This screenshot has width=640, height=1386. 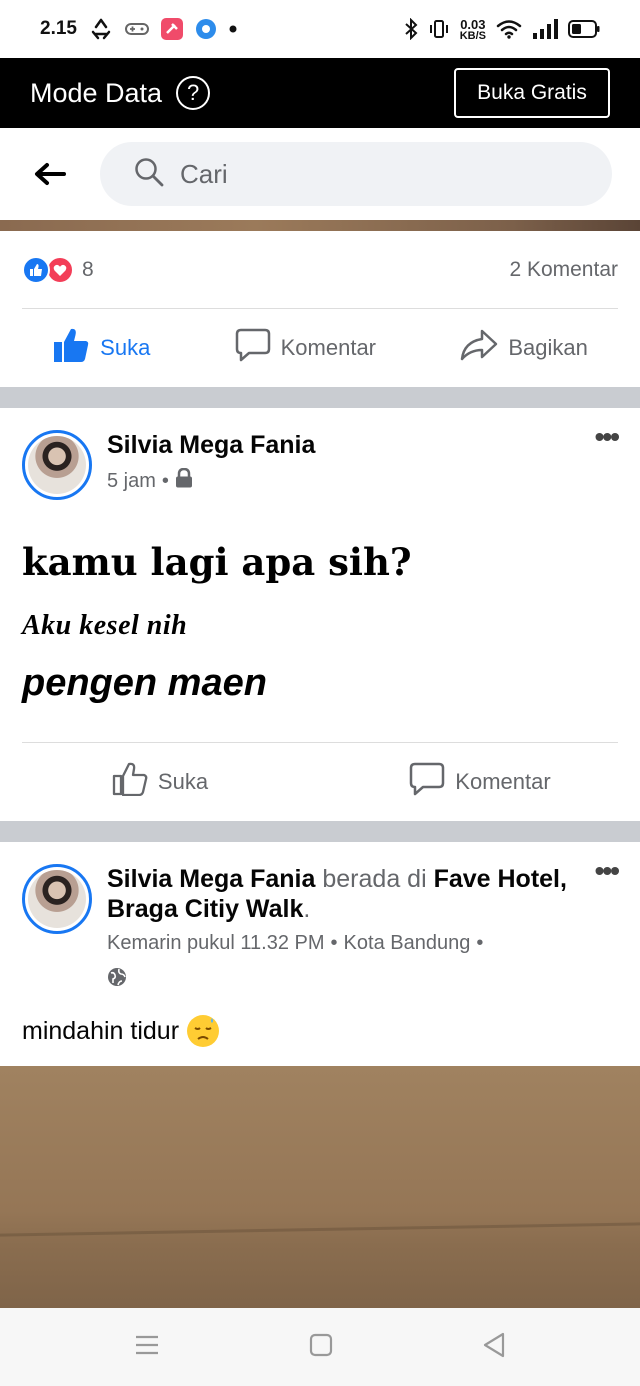 What do you see at coordinates (101, 1030) in the screenshot?
I see `post-text: mindahin tidur` at bounding box center [101, 1030].